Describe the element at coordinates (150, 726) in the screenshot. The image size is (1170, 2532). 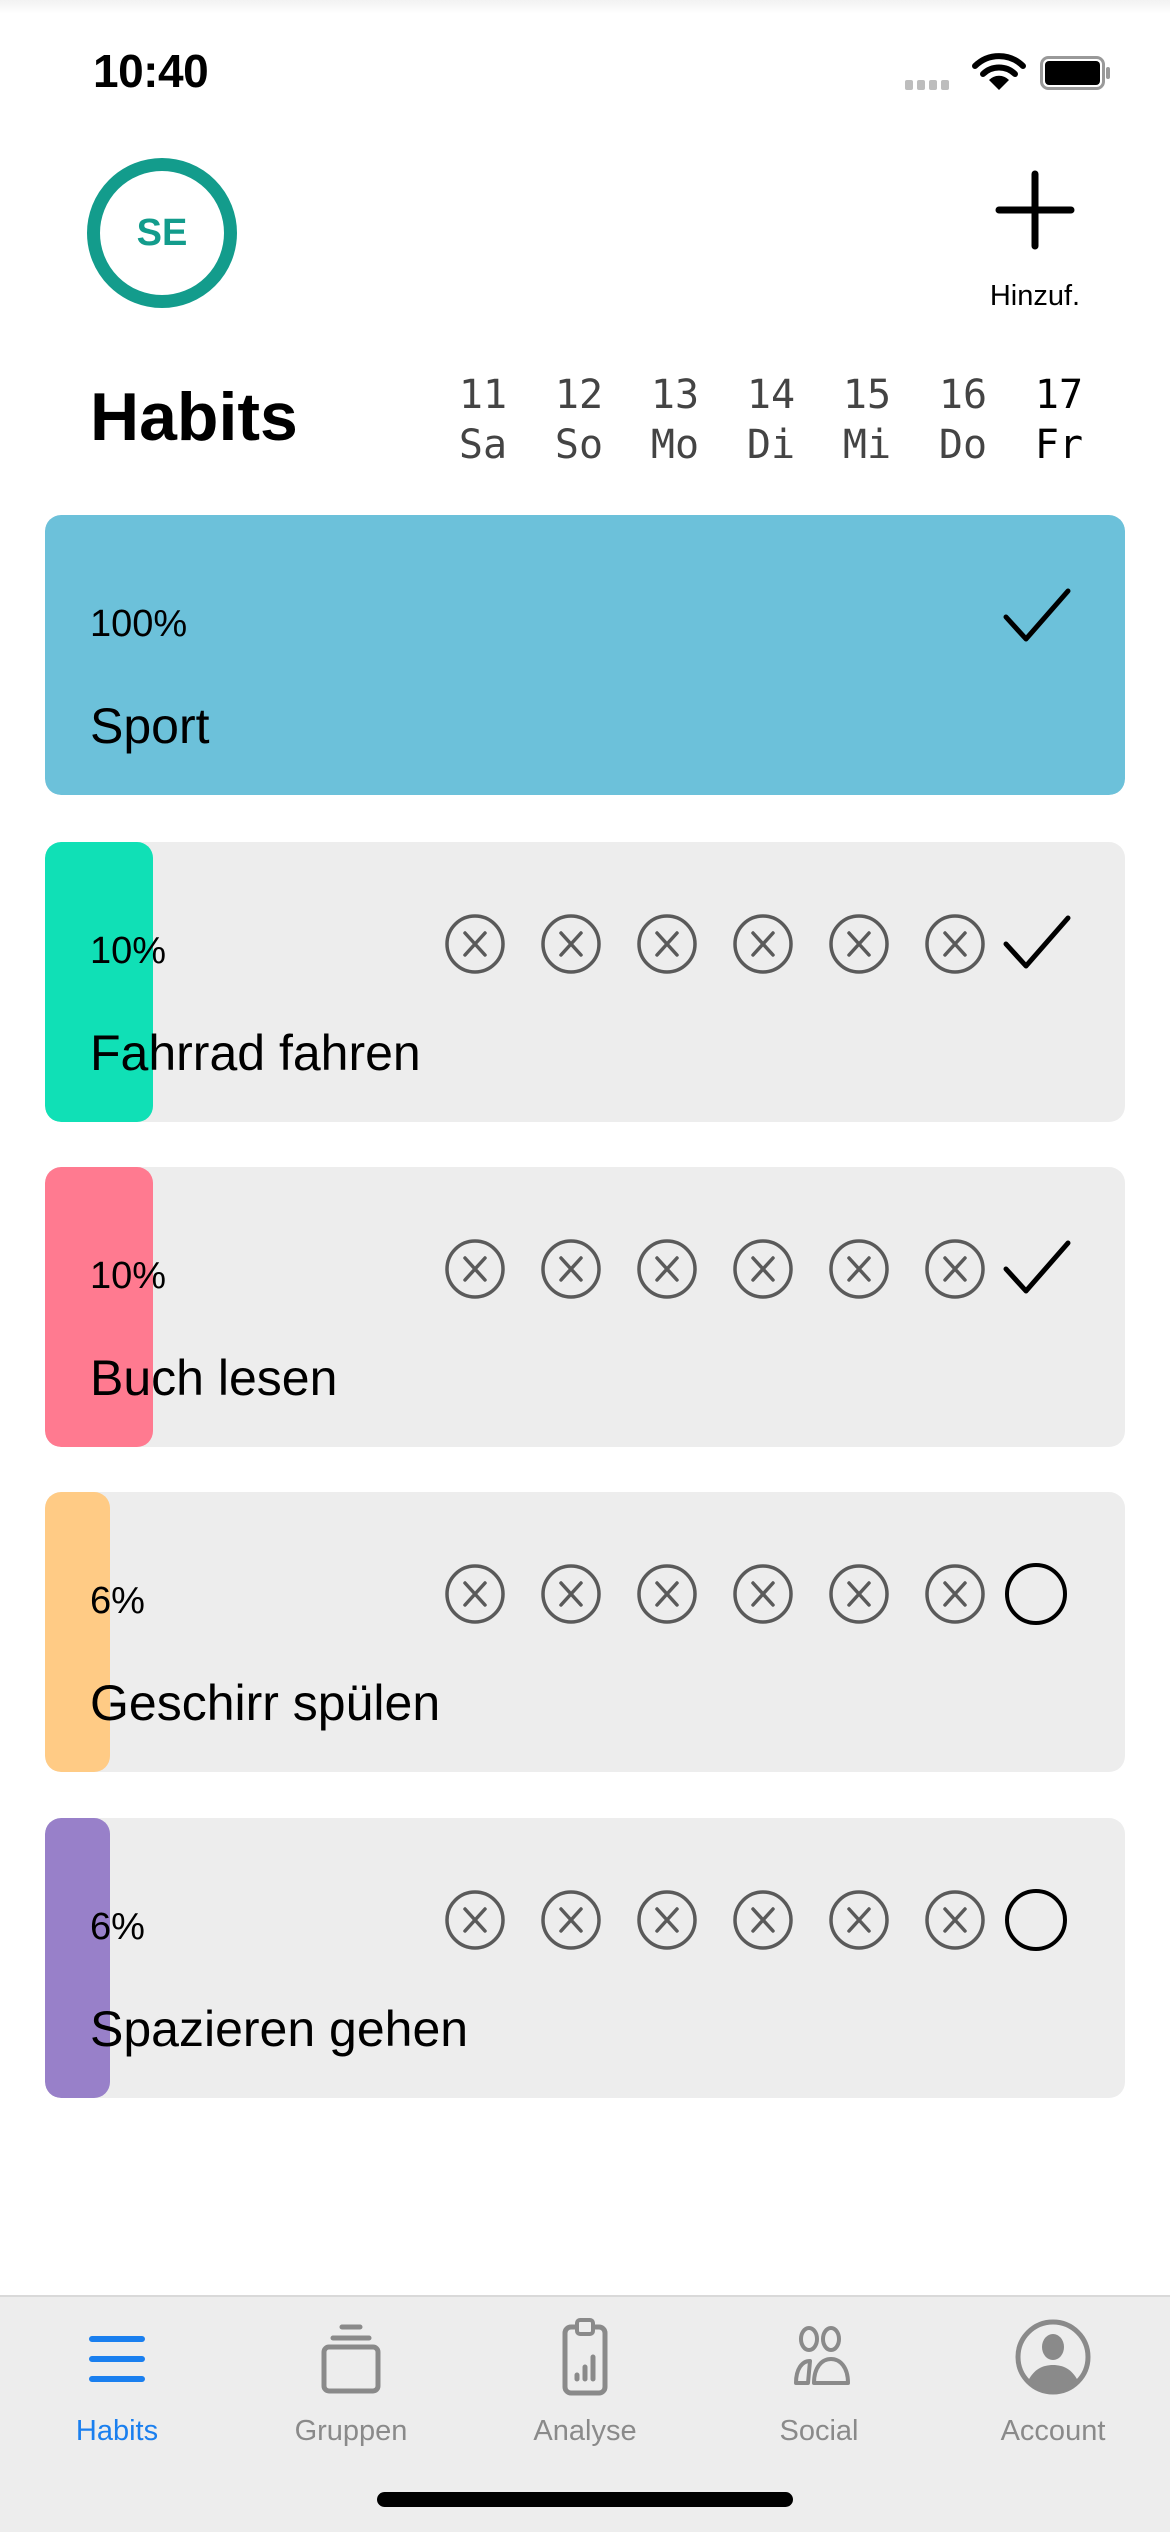
I see `habit-name: Sport` at that location.